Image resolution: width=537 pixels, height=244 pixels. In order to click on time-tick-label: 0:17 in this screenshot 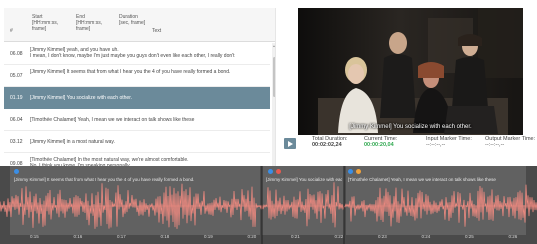, I will do `click(121, 236)`.